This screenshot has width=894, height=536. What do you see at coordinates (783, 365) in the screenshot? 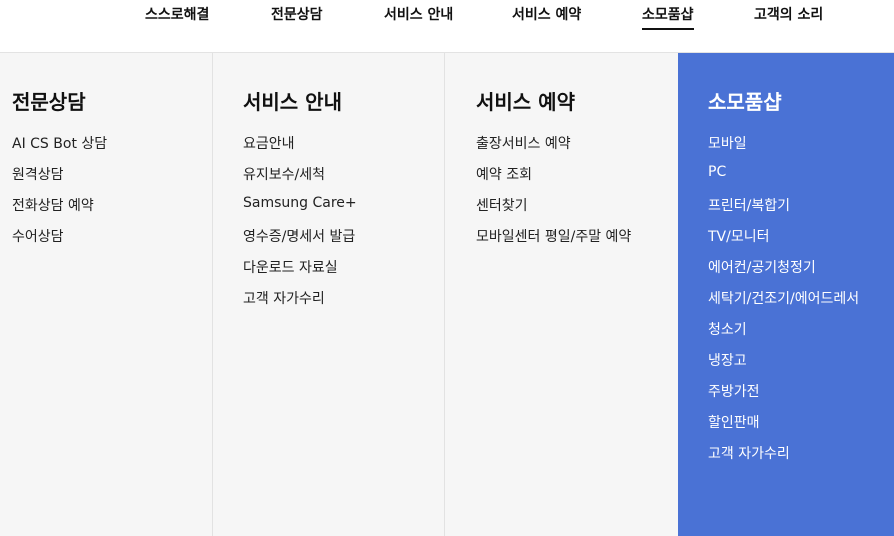
I see `menu-link: 냉장고` at bounding box center [783, 365].